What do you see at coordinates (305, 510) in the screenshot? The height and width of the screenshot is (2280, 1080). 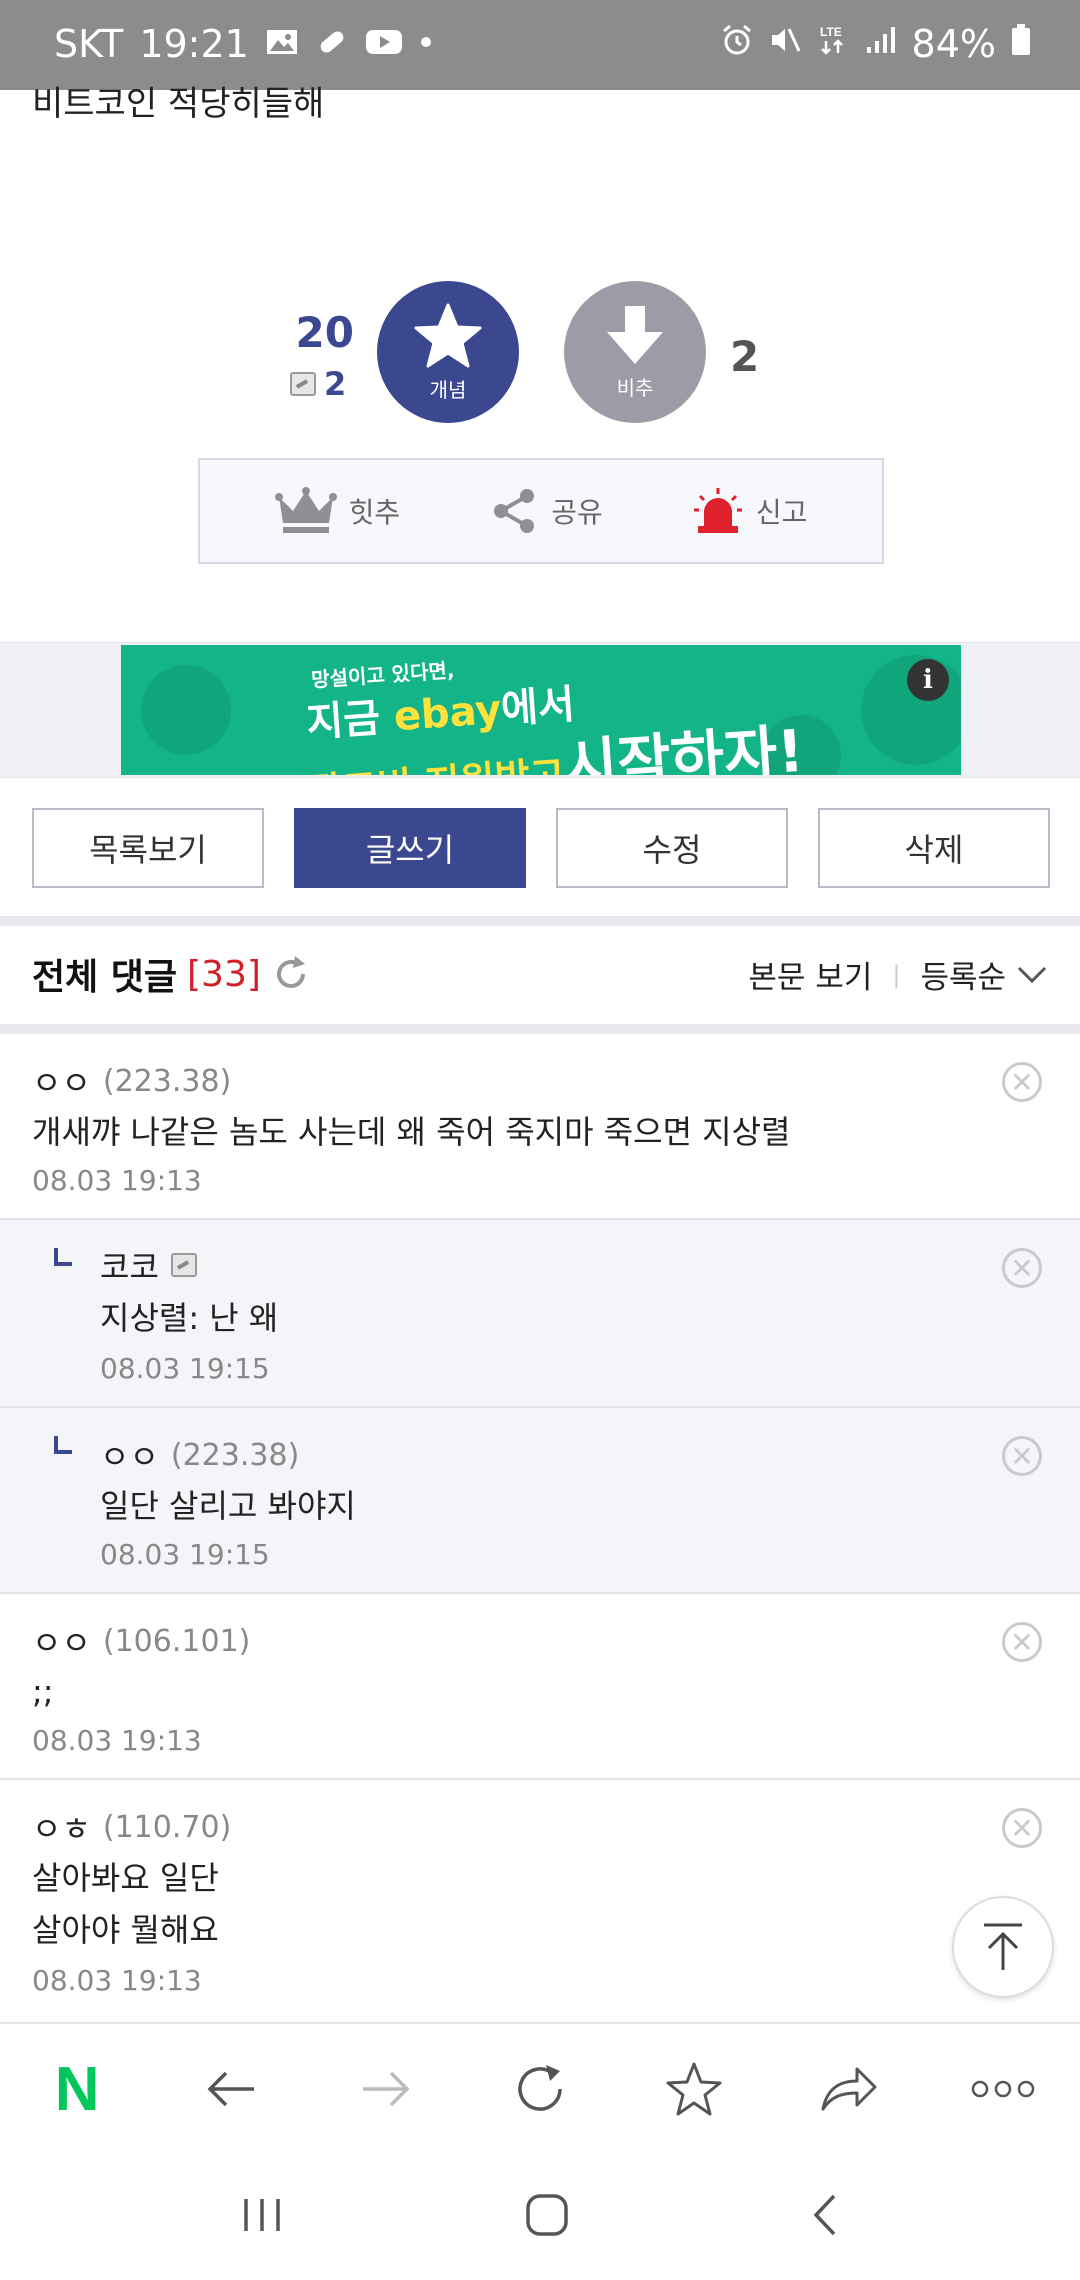 I see `crown-icon` at bounding box center [305, 510].